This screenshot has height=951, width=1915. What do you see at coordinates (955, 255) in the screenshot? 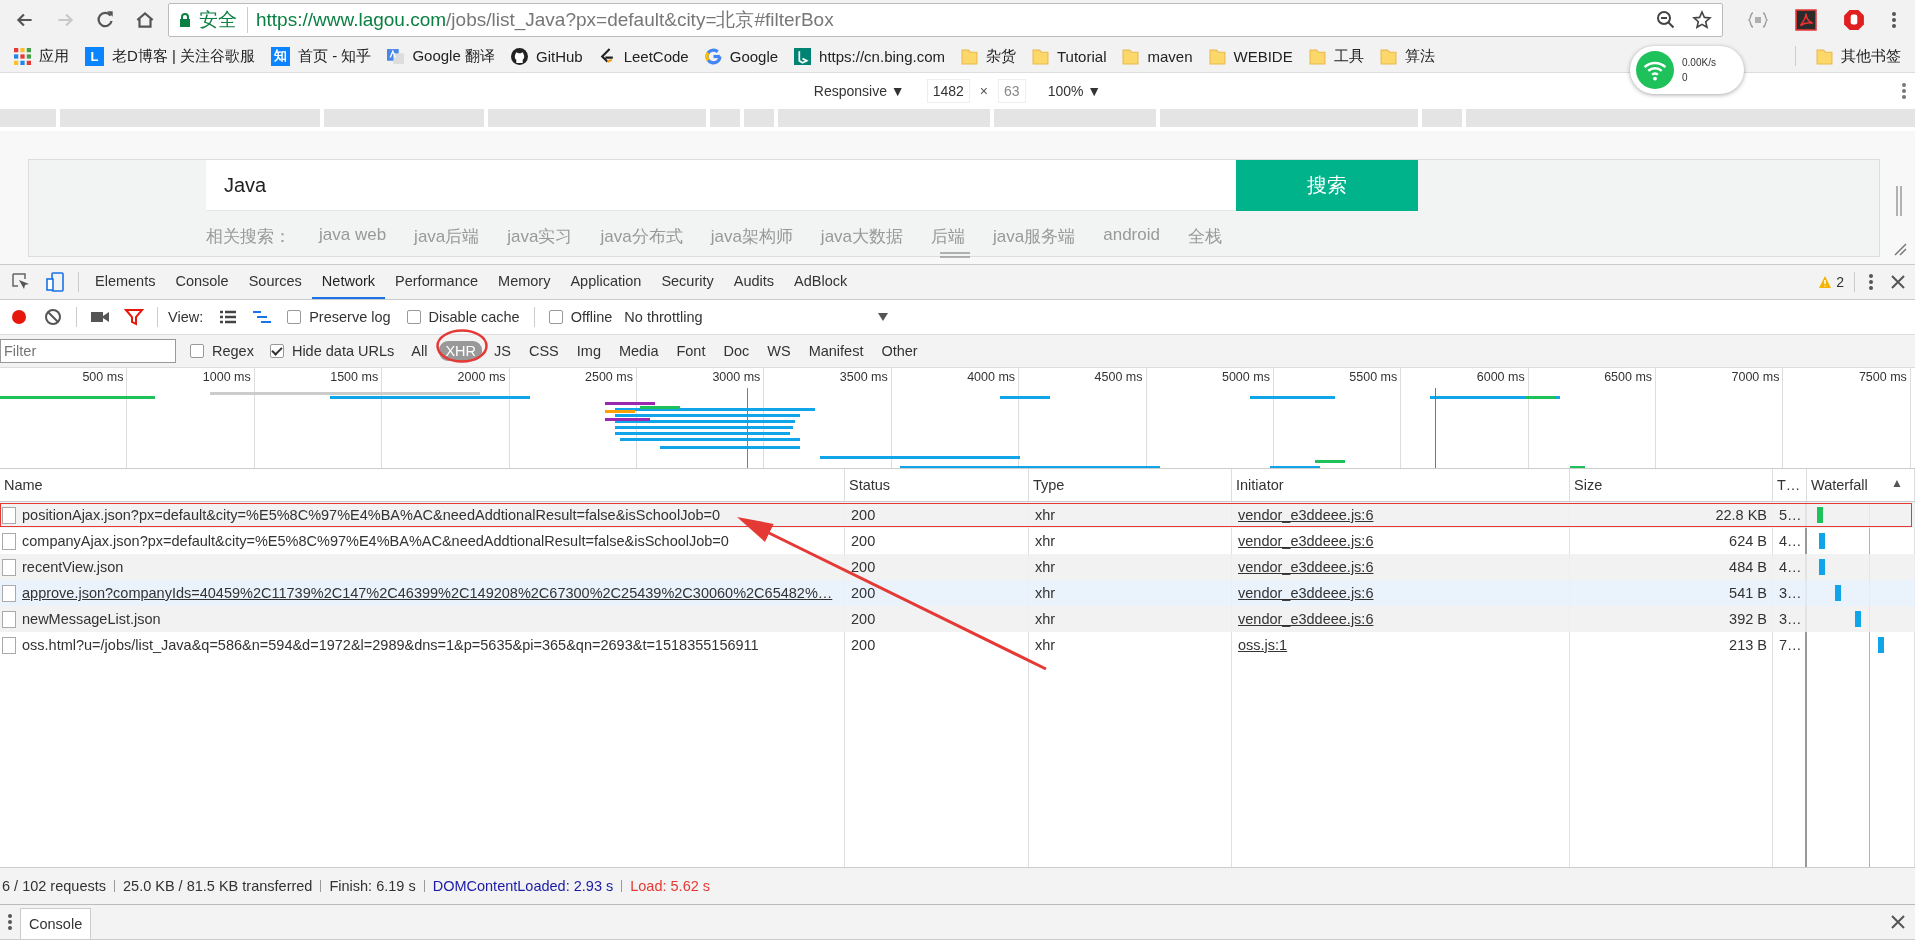
I see `resize-handle` at bounding box center [955, 255].